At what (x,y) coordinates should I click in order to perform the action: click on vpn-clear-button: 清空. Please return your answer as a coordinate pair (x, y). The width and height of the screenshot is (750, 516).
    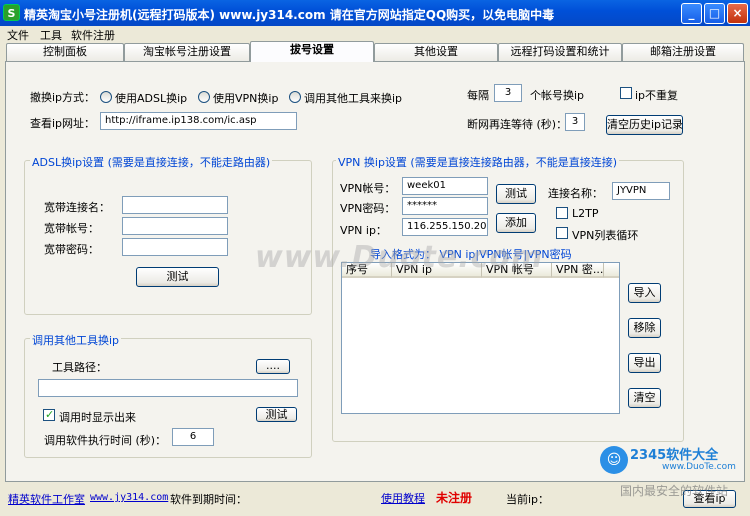
    Looking at the image, I should click on (644, 398).